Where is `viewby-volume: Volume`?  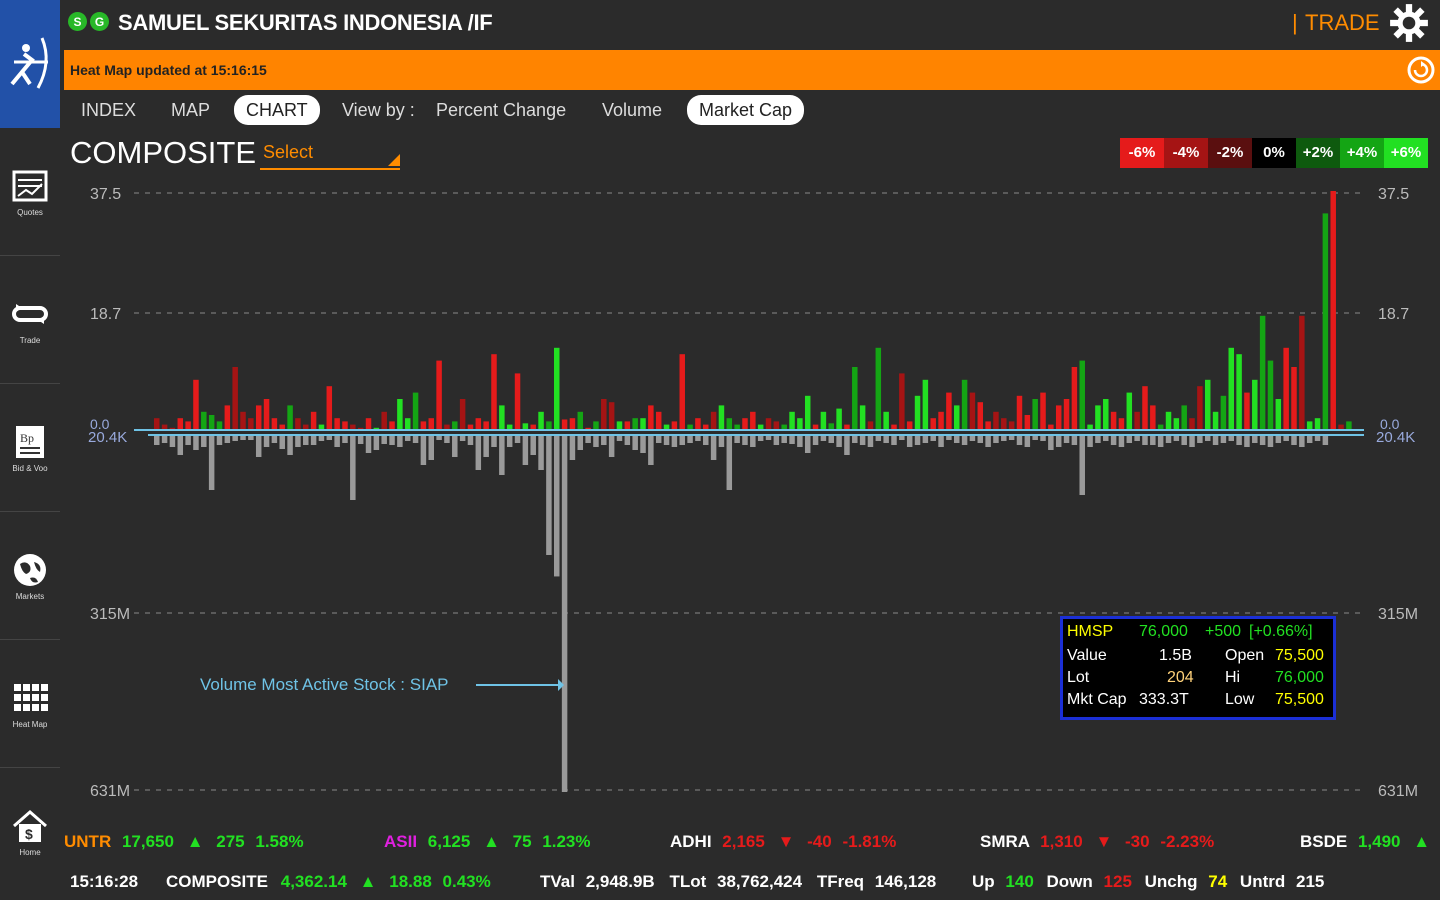
viewby-volume: Volume is located at coordinates (632, 110).